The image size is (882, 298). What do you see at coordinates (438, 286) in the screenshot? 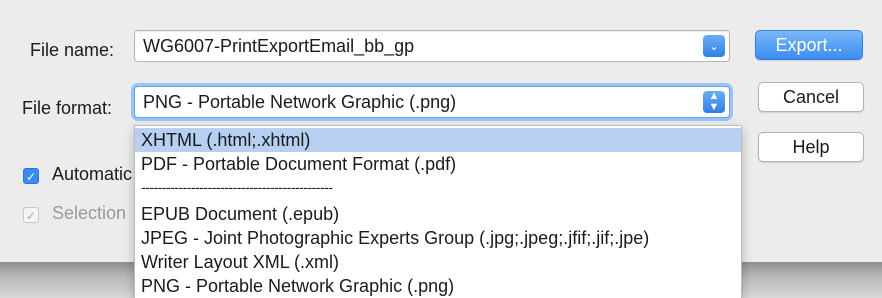
I see `format-option-png: PNG - Portable Network Graphic (.png)` at bounding box center [438, 286].